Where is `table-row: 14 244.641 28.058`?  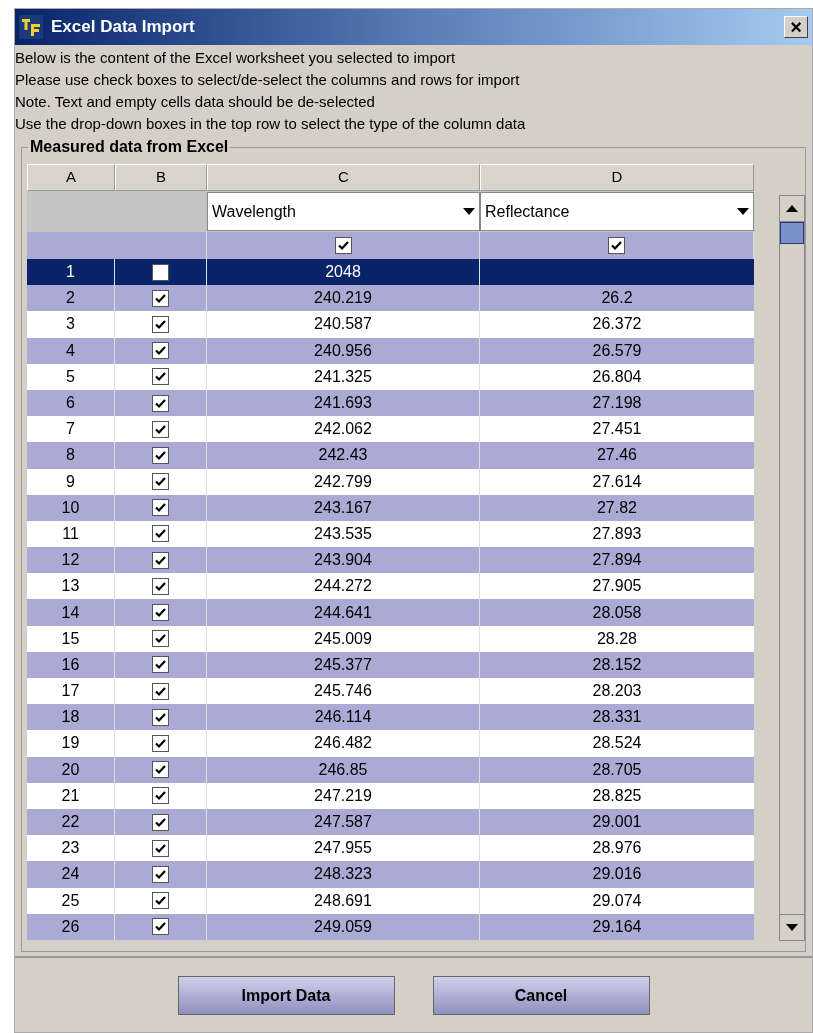 table-row: 14 244.641 28.058 is located at coordinates (390, 612).